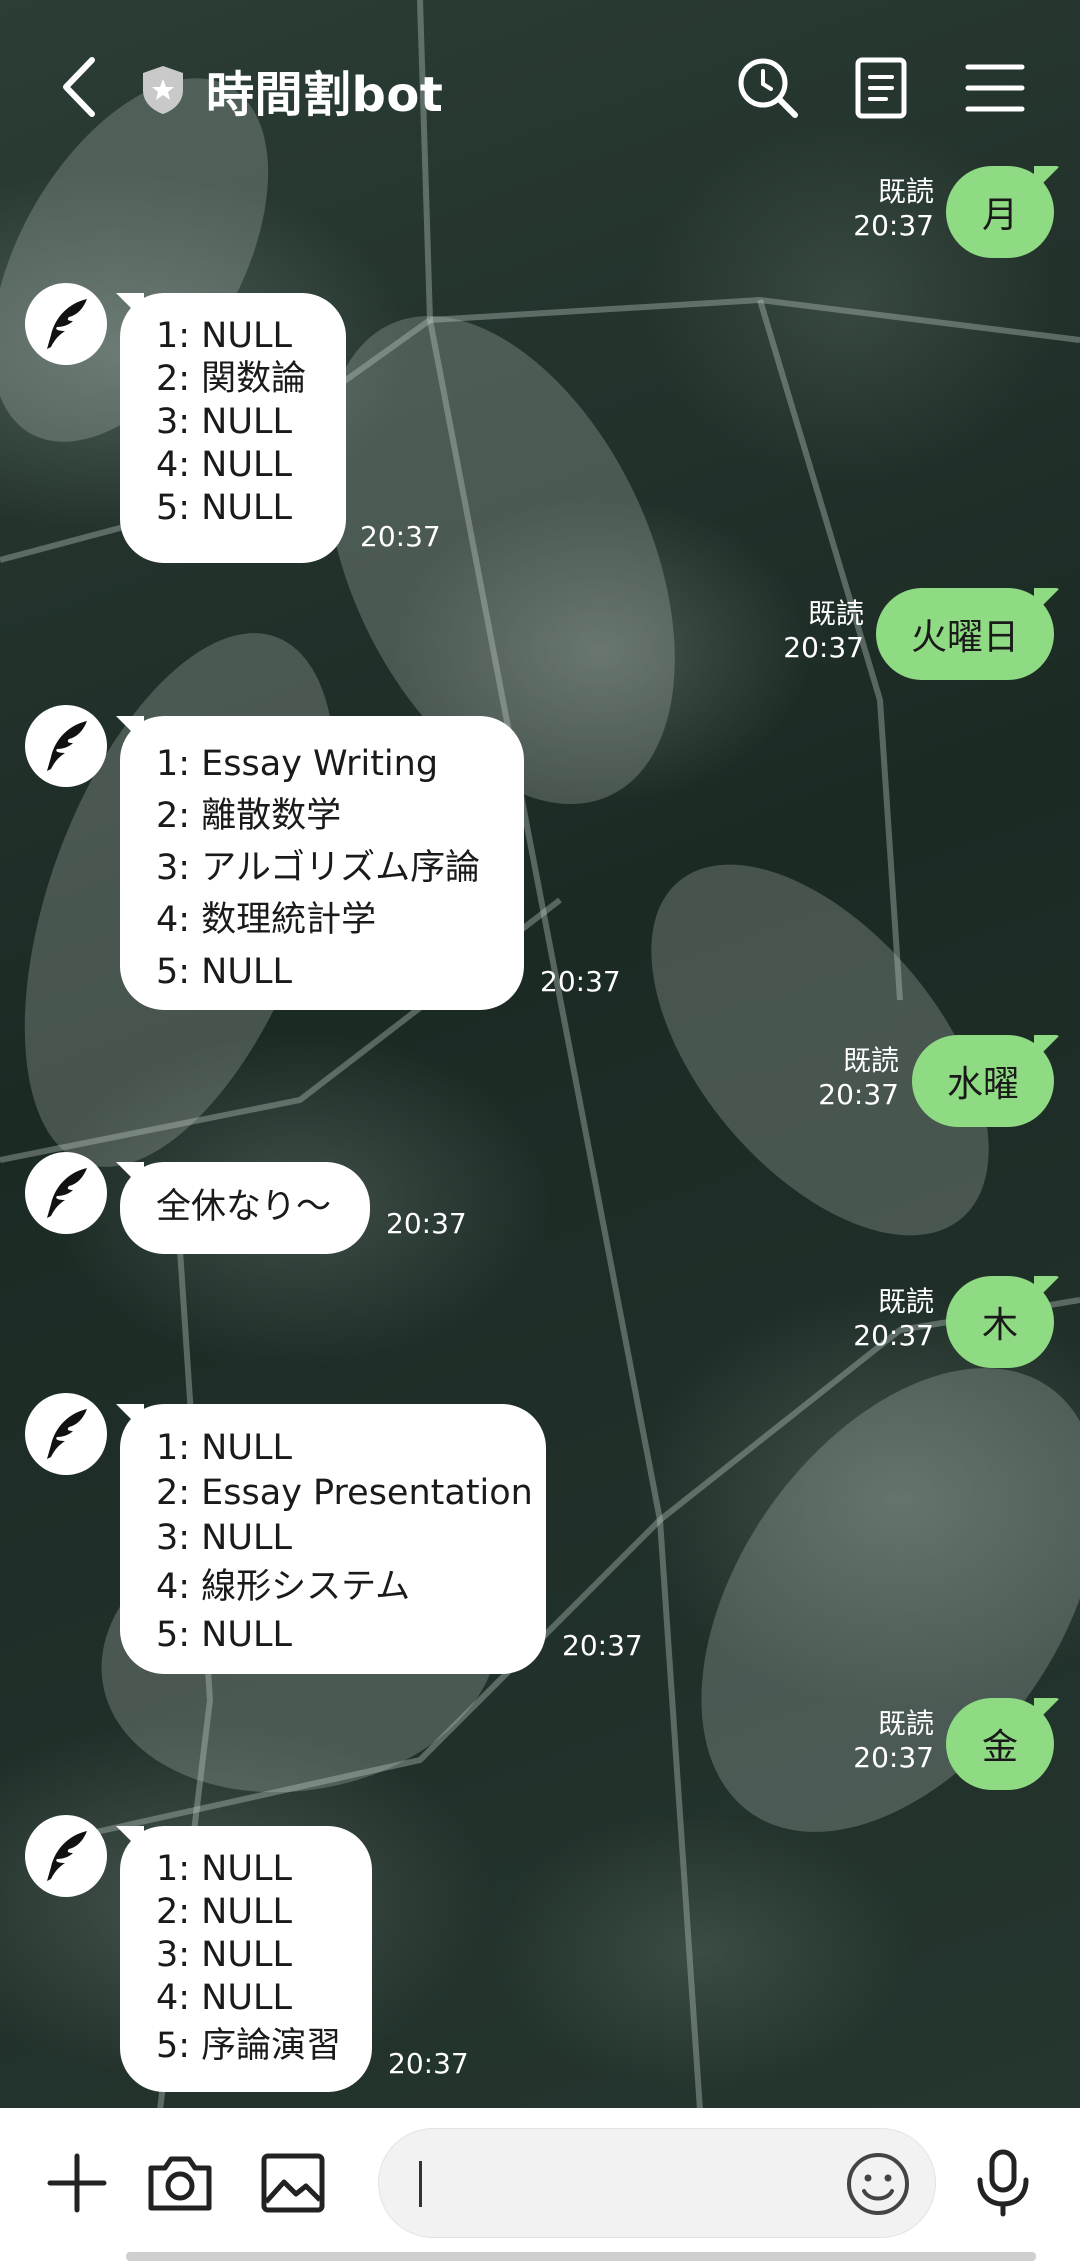  Describe the element at coordinates (768, 88) in the screenshot. I see `search-history-icon` at that location.